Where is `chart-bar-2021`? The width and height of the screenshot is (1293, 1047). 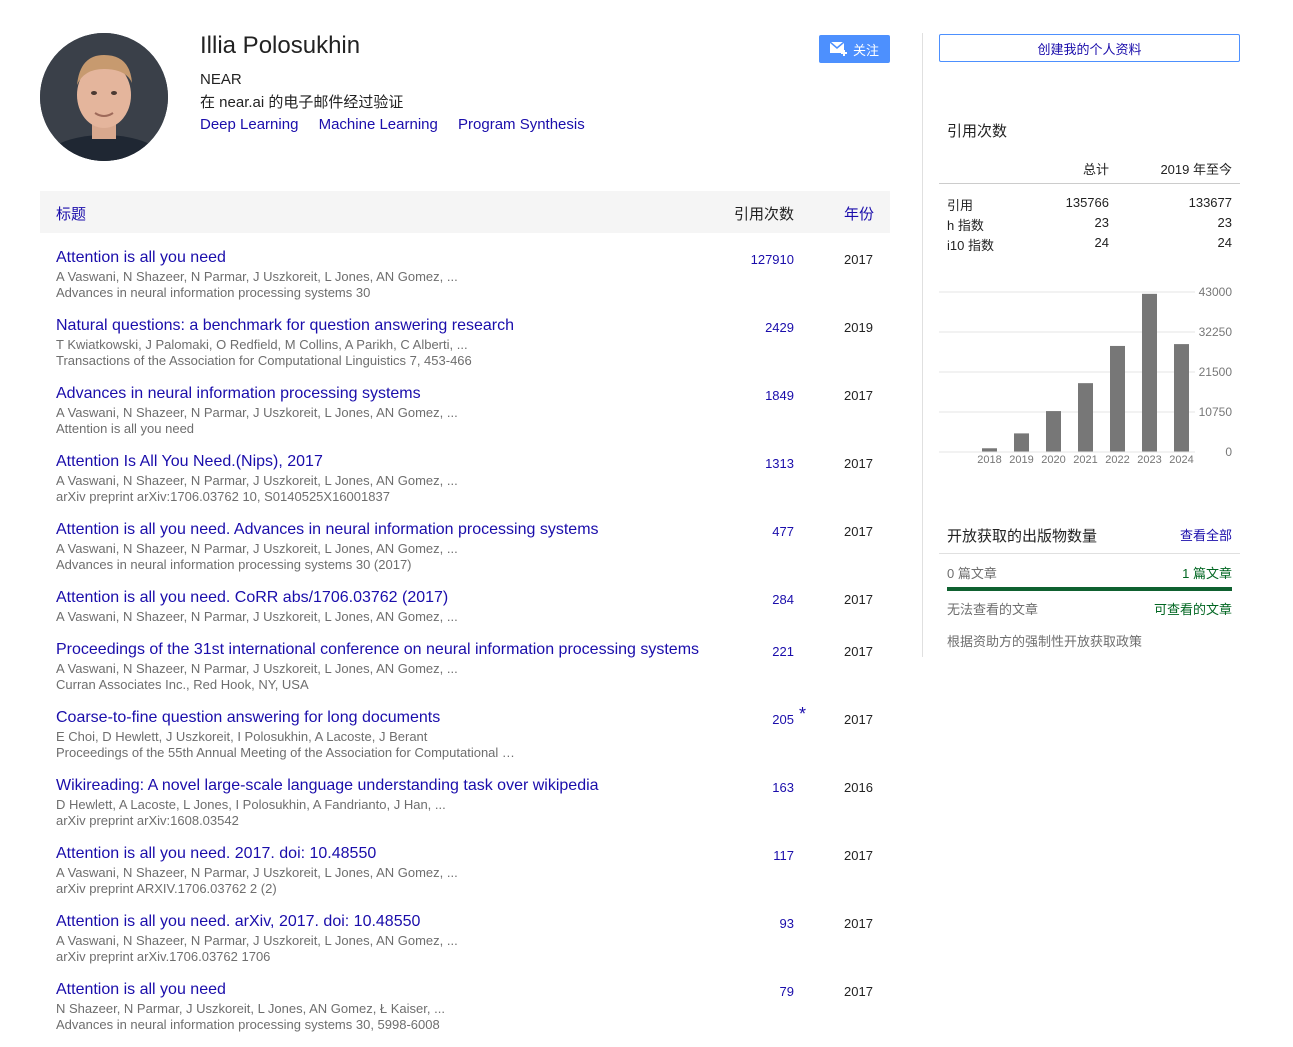 chart-bar-2021 is located at coordinates (1085, 417).